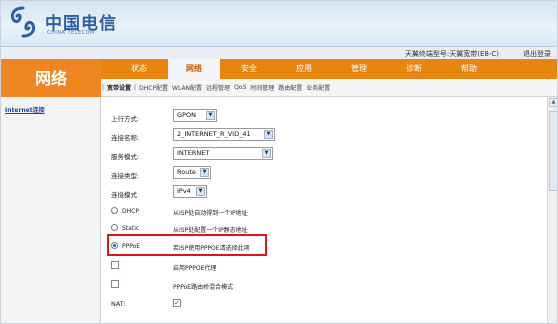 The height and width of the screenshot is (324, 558). What do you see at coordinates (51, 210) in the screenshot?
I see `sidebar: Internet连接` at bounding box center [51, 210].